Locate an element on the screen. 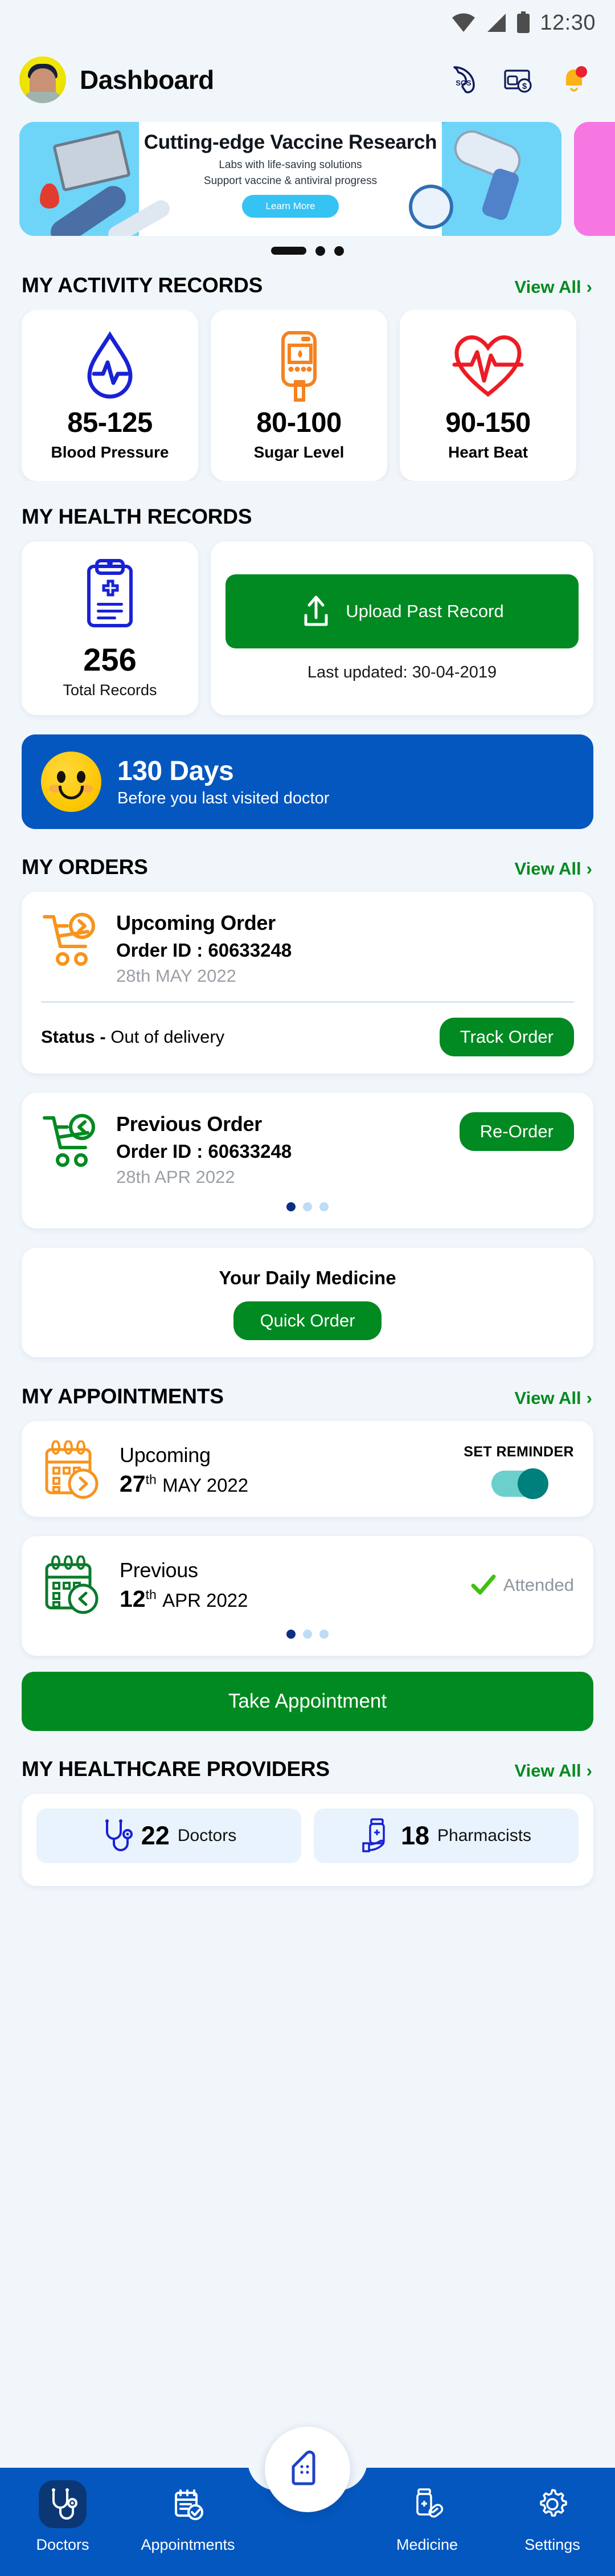 This screenshot has width=615, height=2576. carousel-dot-active is located at coordinates (288, 251).